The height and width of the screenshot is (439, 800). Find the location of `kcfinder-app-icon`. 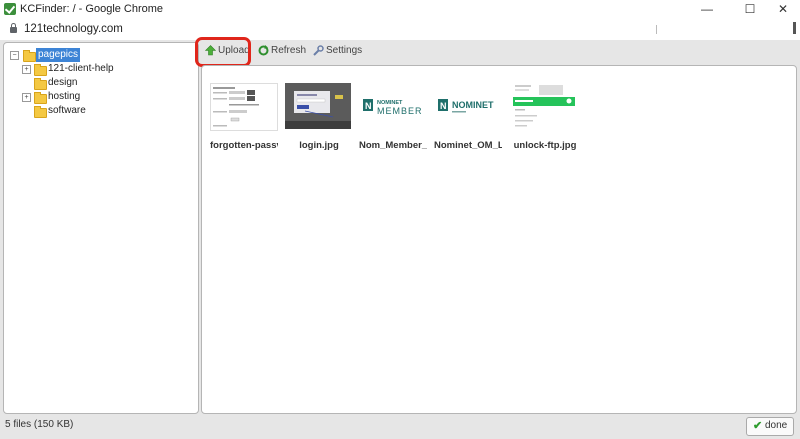

kcfinder-app-icon is located at coordinates (10, 9).